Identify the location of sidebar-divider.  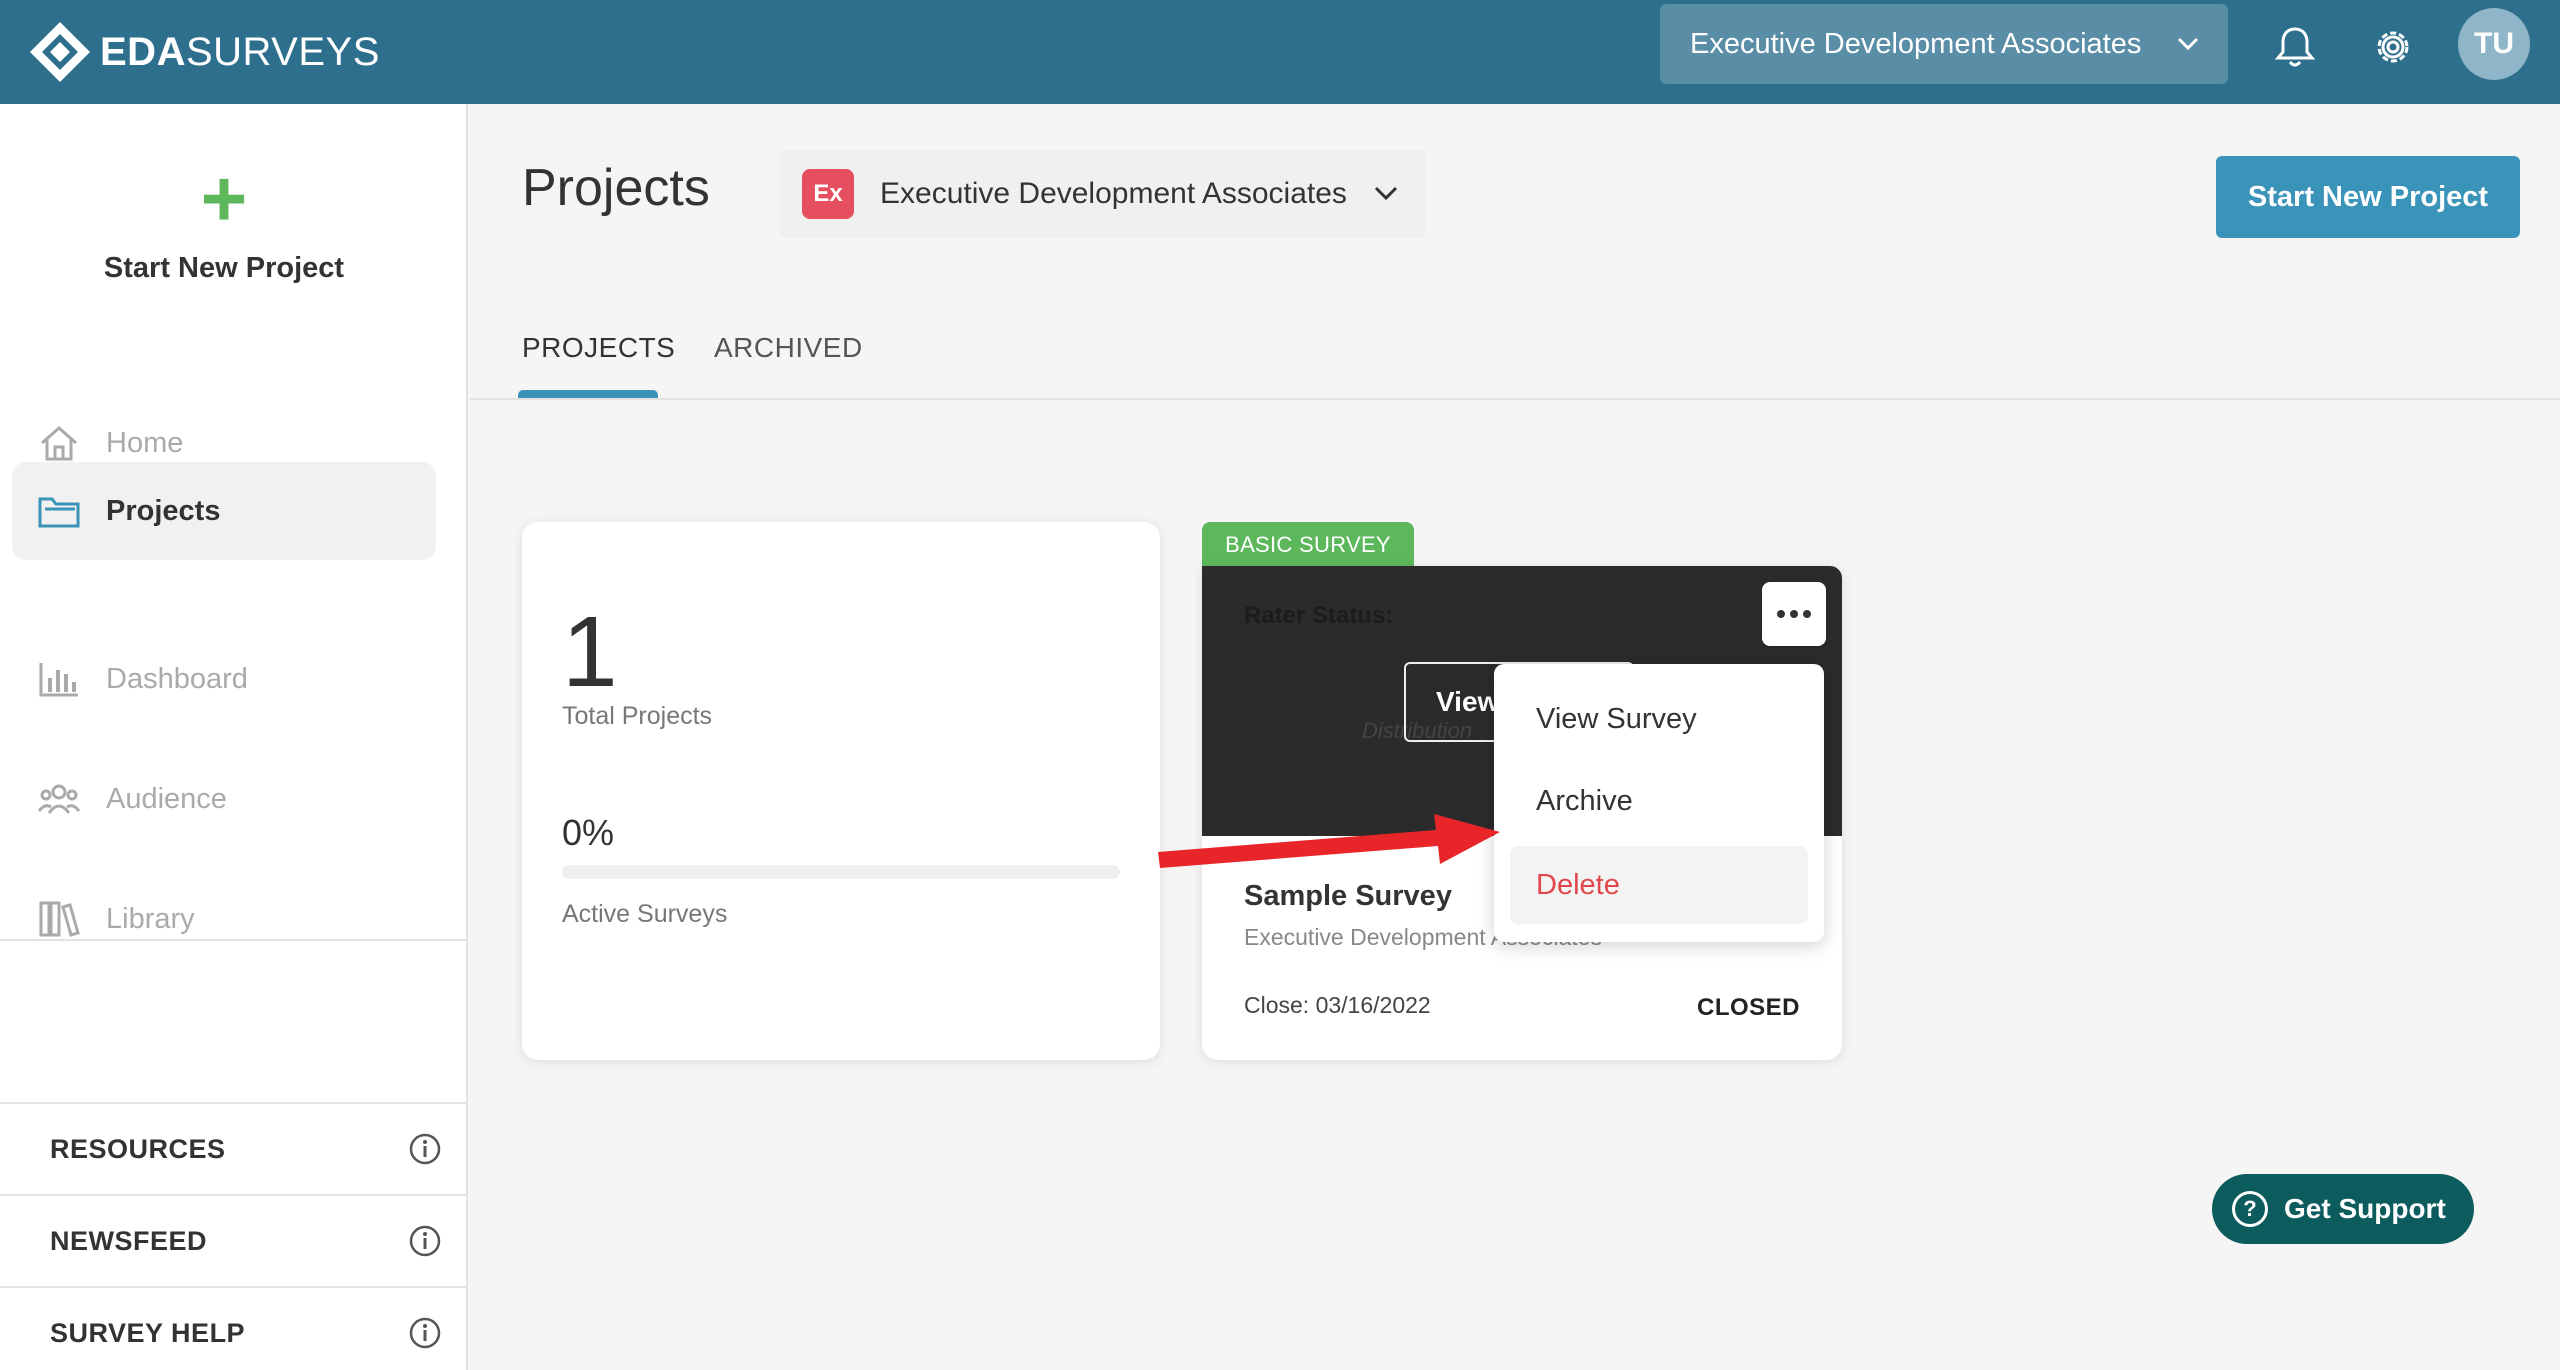
(233, 940).